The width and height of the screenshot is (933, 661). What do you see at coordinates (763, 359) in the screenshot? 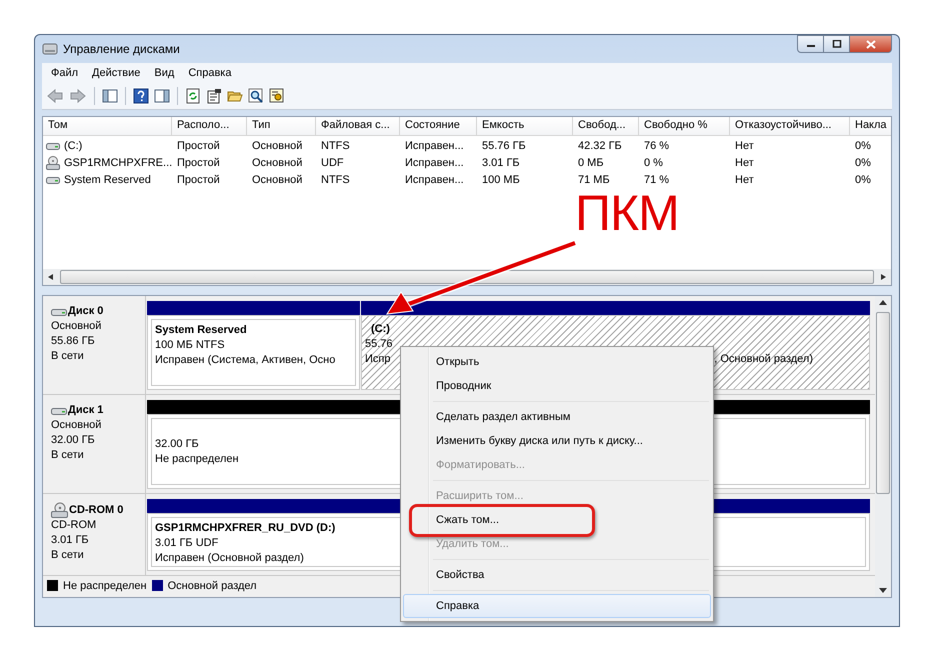
I see `partition-status: , Основной раздел)` at bounding box center [763, 359].